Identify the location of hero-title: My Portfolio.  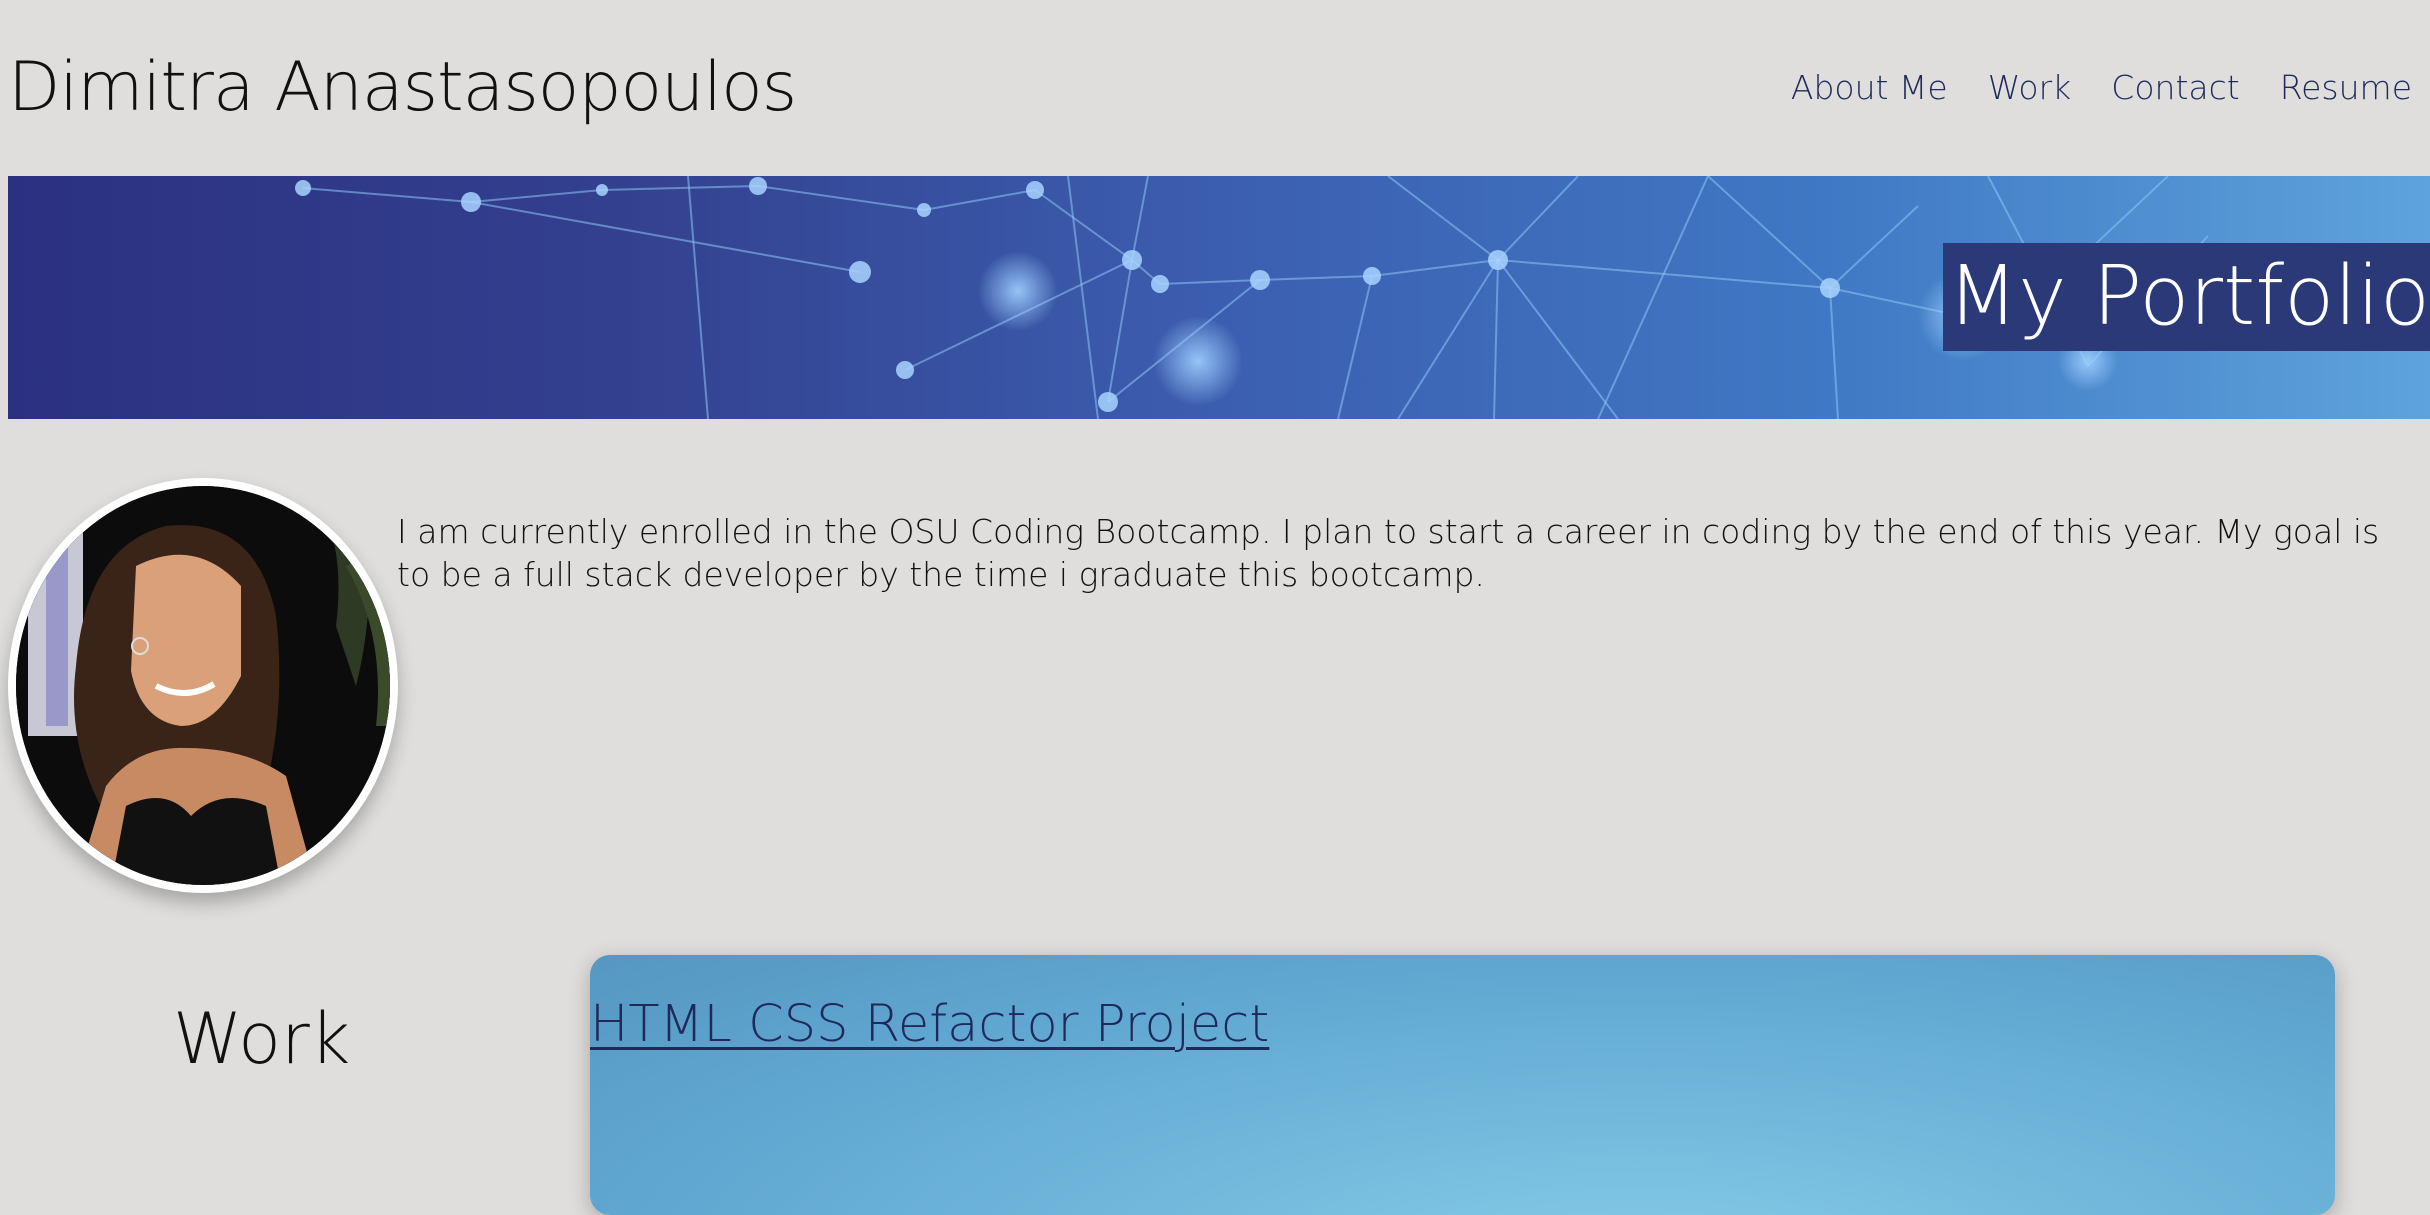
(2186, 297).